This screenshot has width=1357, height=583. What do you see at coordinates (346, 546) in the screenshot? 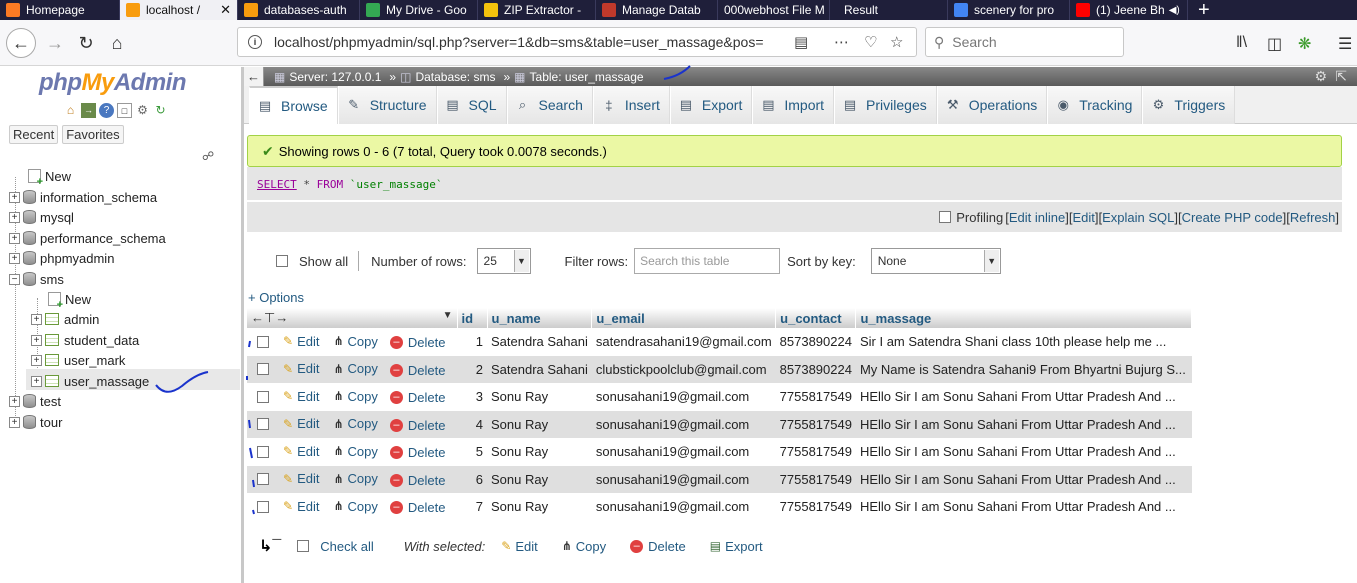
I see `check-all-label: Check all` at bounding box center [346, 546].